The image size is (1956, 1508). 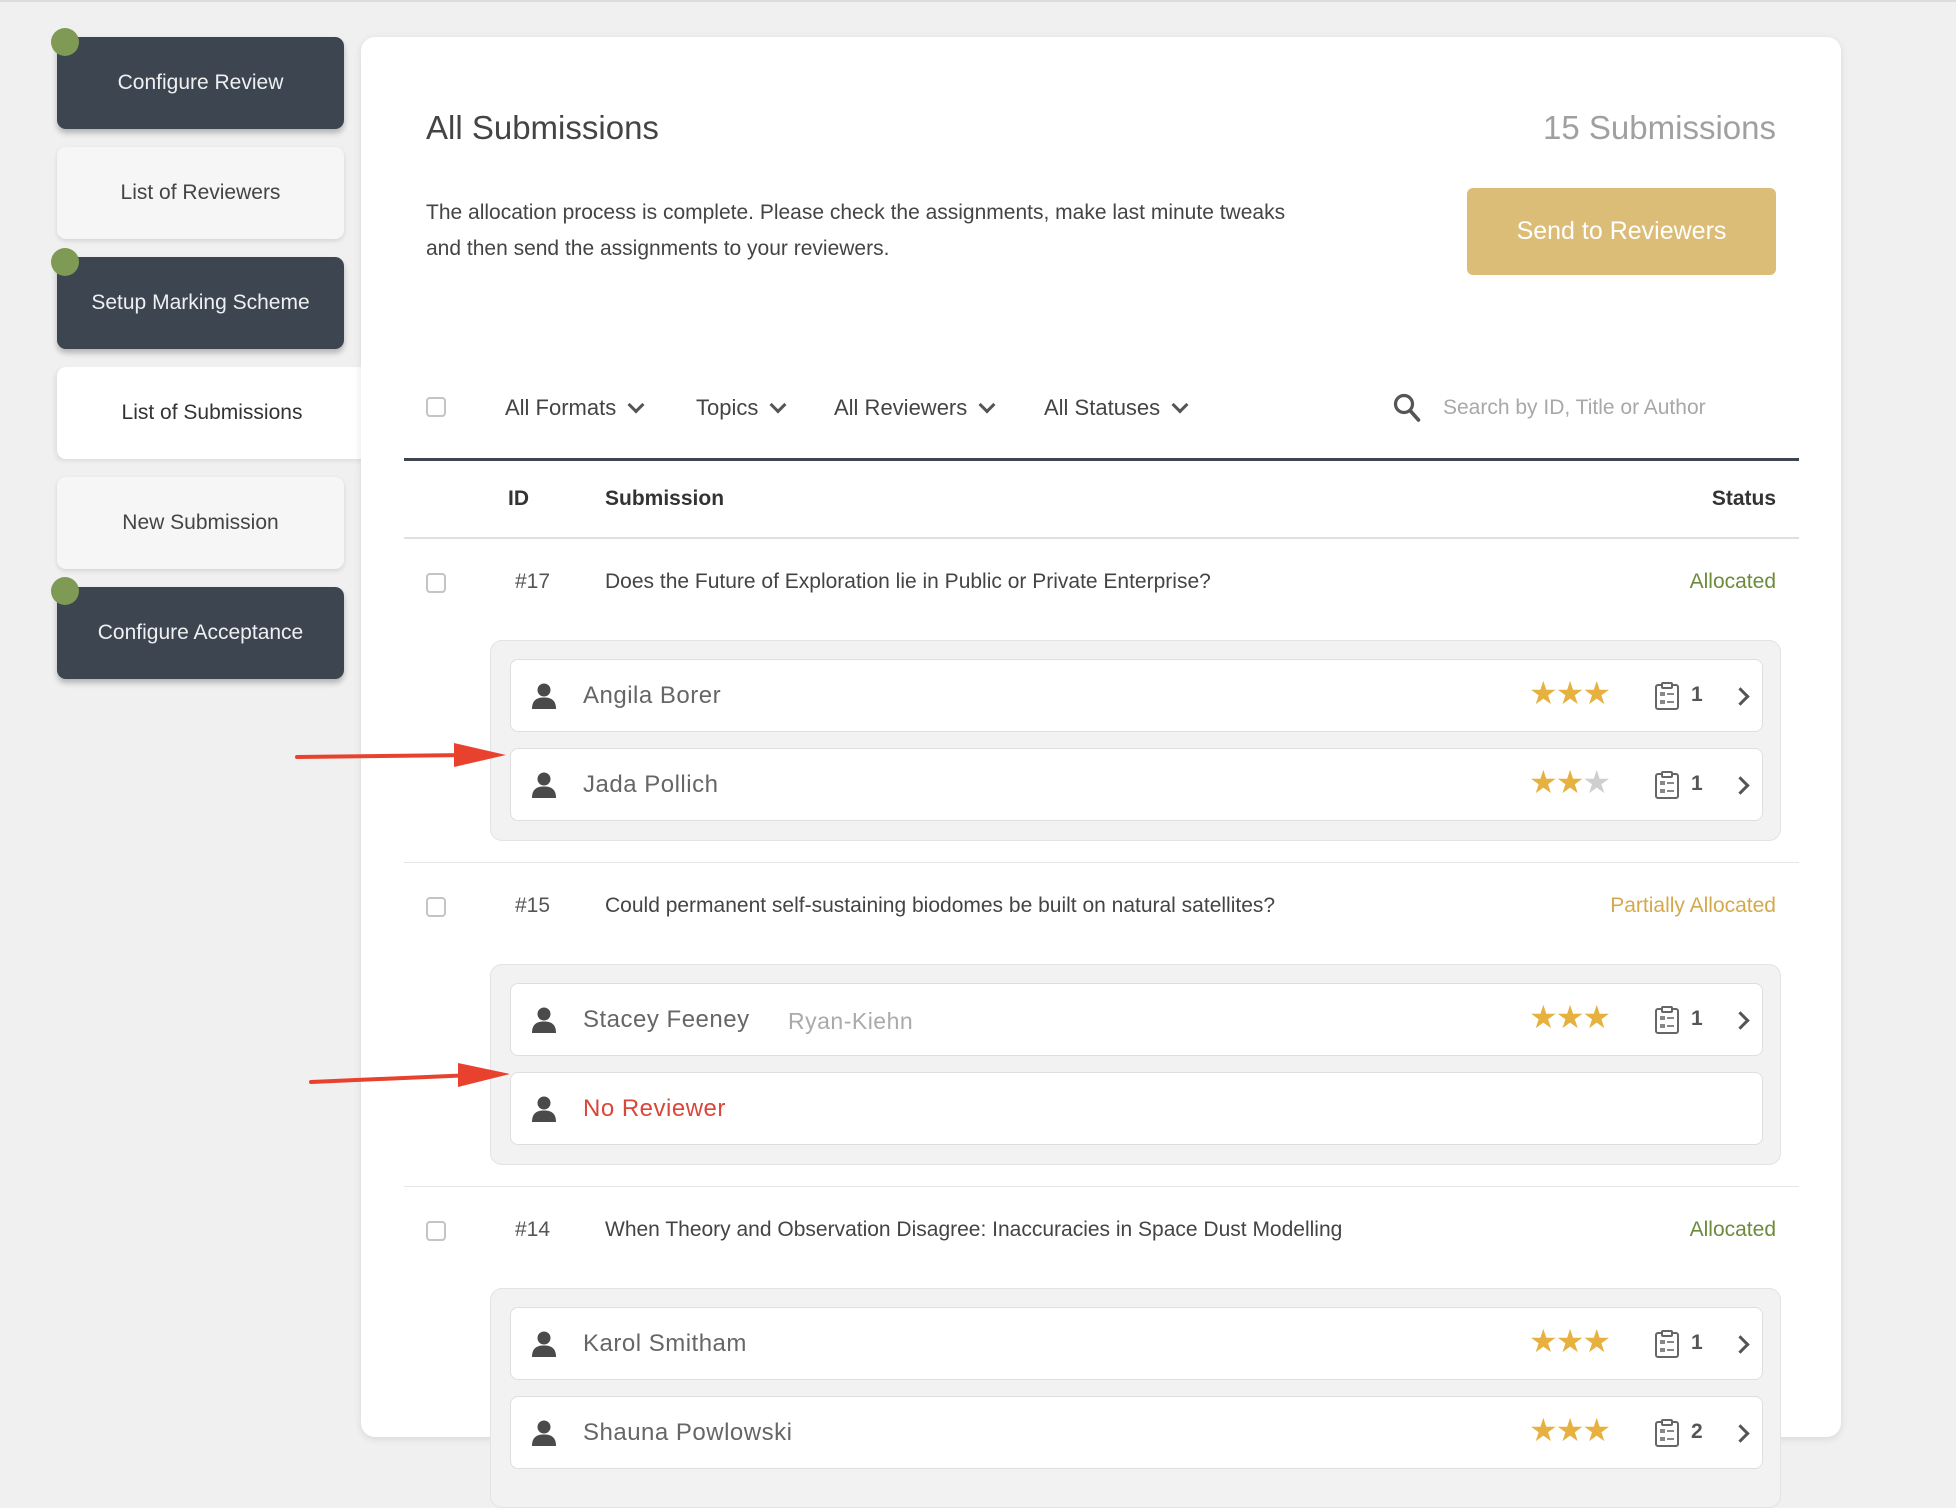 What do you see at coordinates (651, 784) in the screenshot?
I see `reviewer-name: Jada Pollich` at bounding box center [651, 784].